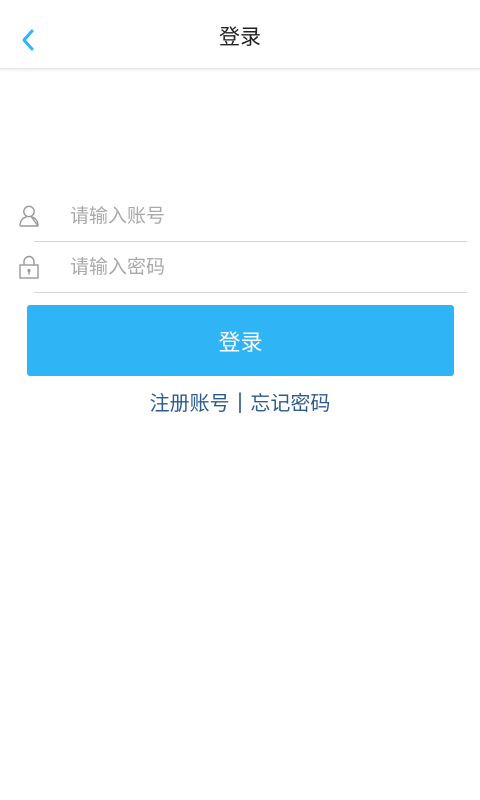 This screenshot has height=800, width=480. I want to click on register-link: 注册账号, so click(190, 401).